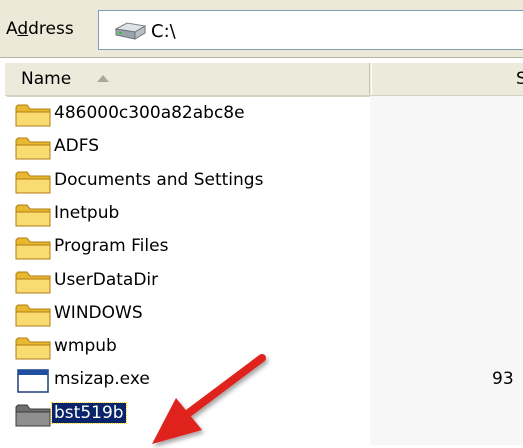 The width and height of the screenshot is (523, 448). I want to click on list-item-name: WINDOWS, so click(98, 312).